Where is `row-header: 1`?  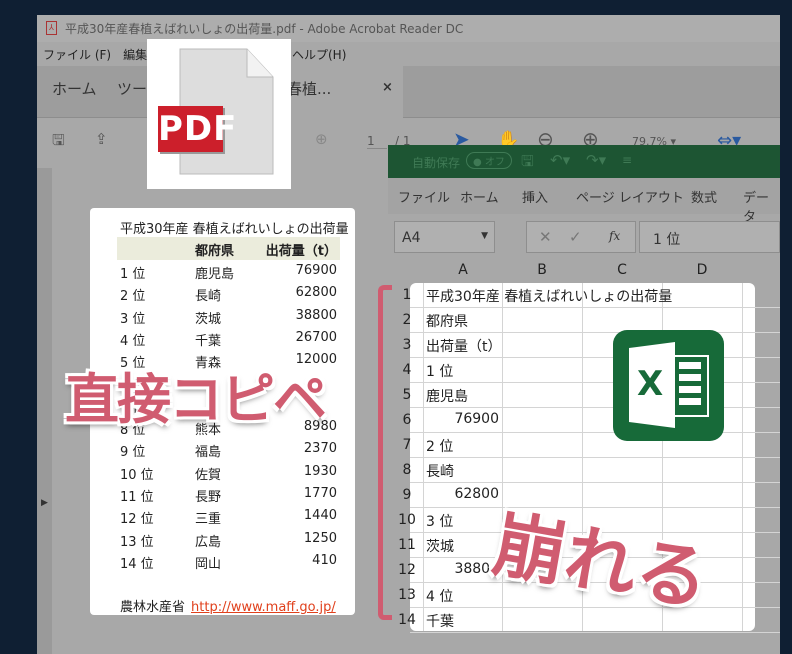 row-header: 1 is located at coordinates (407, 295).